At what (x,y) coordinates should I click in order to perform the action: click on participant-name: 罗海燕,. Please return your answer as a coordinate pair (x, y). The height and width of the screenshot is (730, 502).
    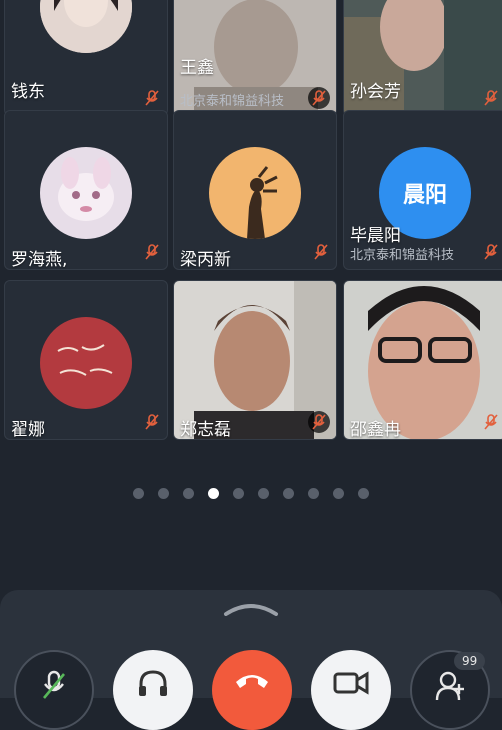
    Looking at the image, I should click on (39, 260).